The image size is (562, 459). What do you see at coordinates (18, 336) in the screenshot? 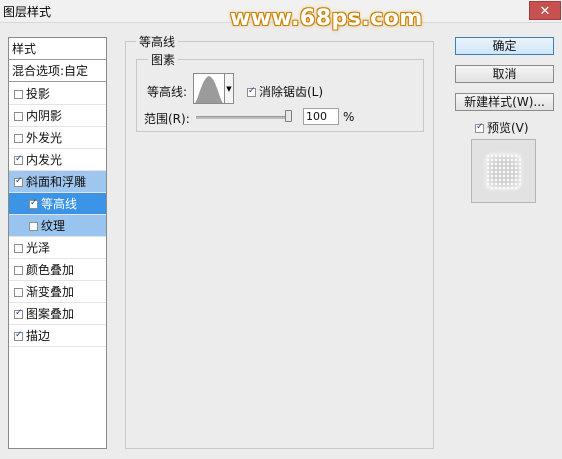
I see `stroke-checkbox` at bounding box center [18, 336].